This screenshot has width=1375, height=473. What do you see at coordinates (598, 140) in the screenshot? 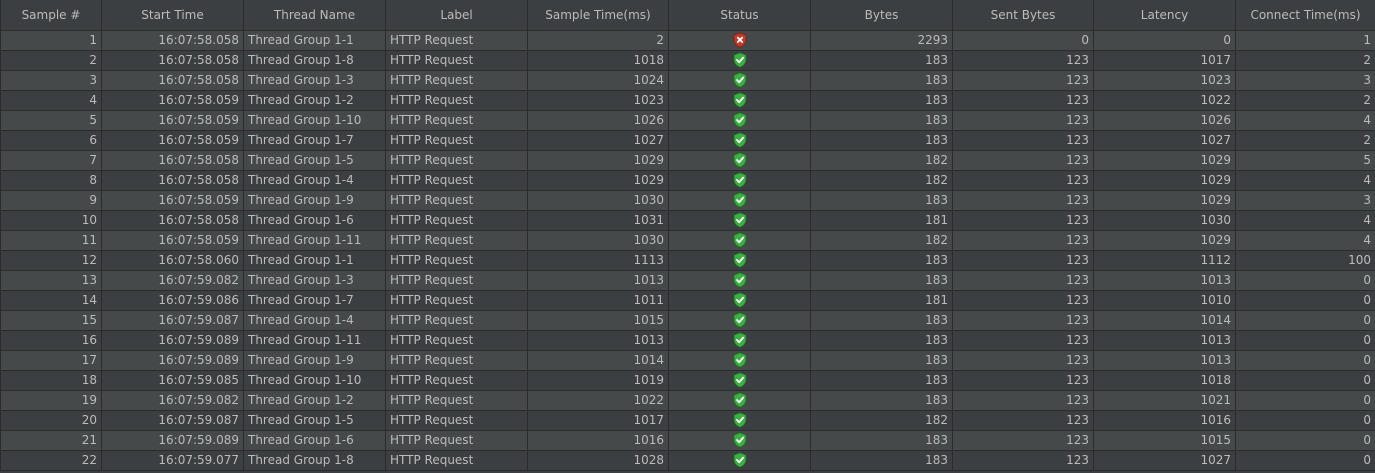
I see `cell-sample-time: 1027` at bounding box center [598, 140].